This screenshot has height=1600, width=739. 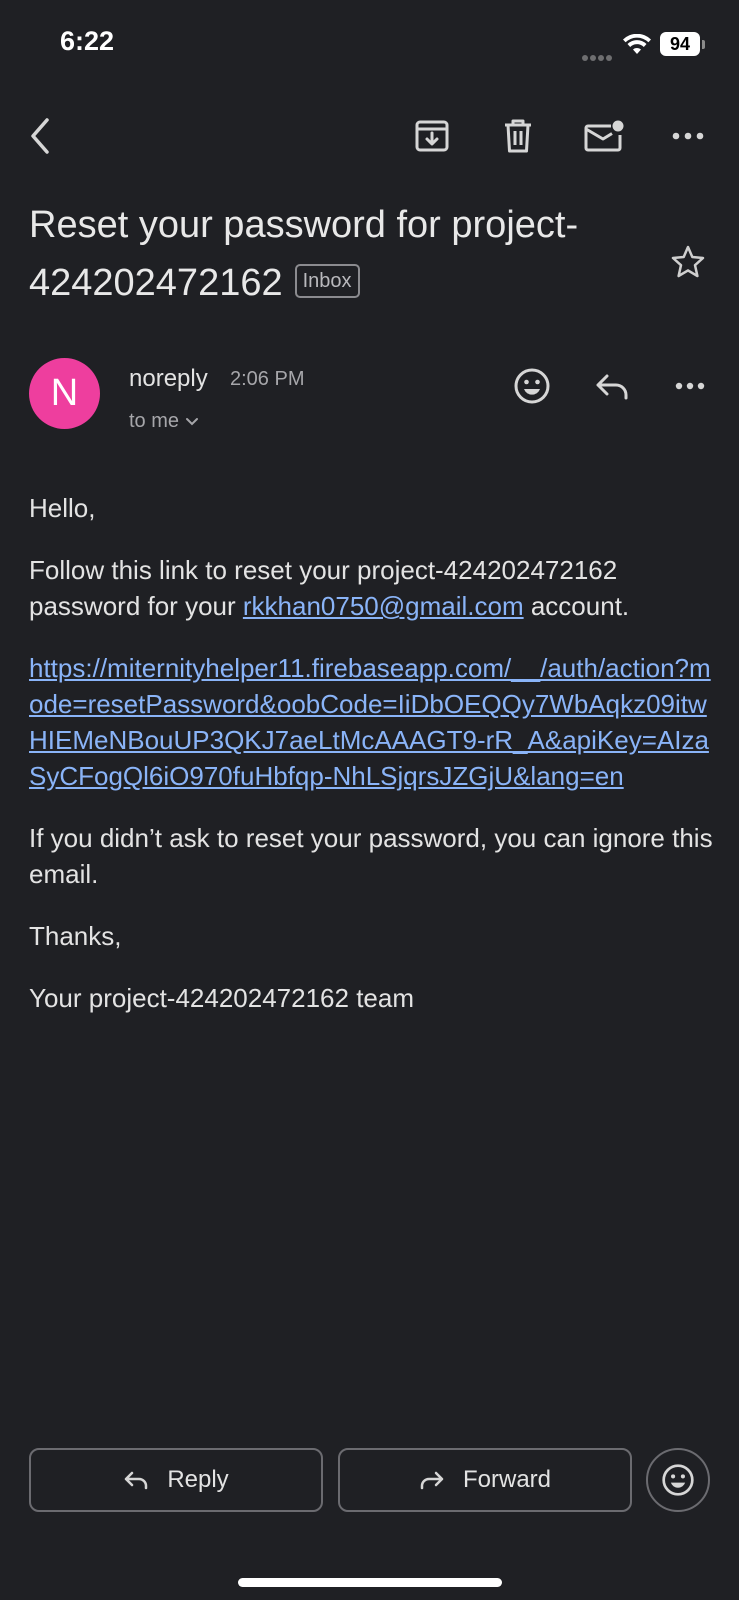 What do you see at coordinates (221, 998) in the screenshot?
I see `signature-line: Your project-424202472162 team` at bounding box center [221, 998].